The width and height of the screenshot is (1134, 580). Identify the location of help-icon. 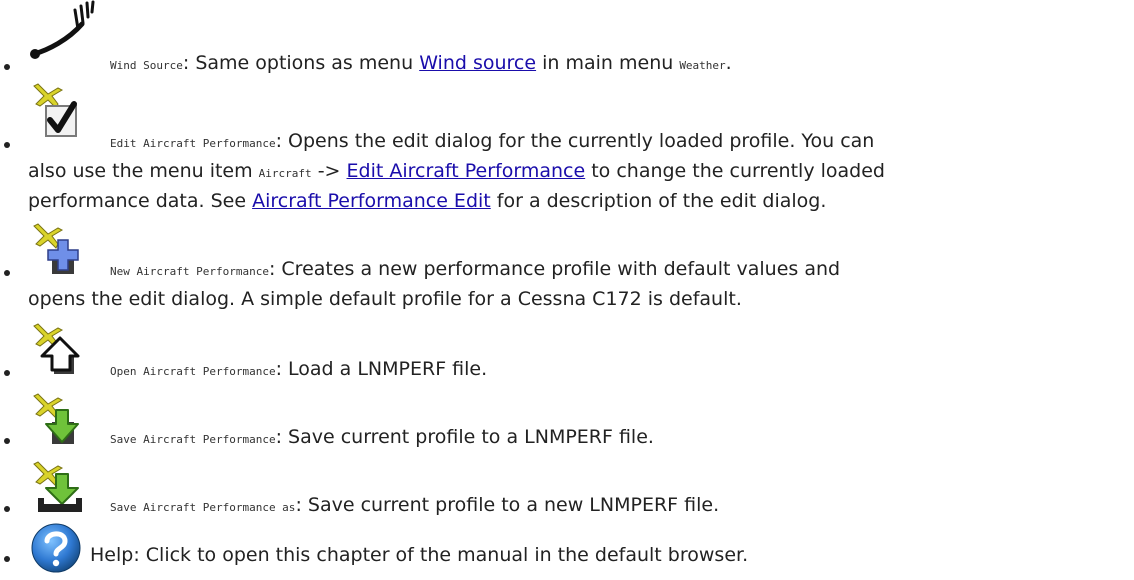
(56, 548).